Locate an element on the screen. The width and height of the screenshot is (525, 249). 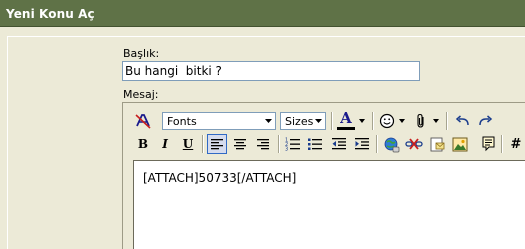
font-select-value: Fonts is located at coordinates (182, 121).